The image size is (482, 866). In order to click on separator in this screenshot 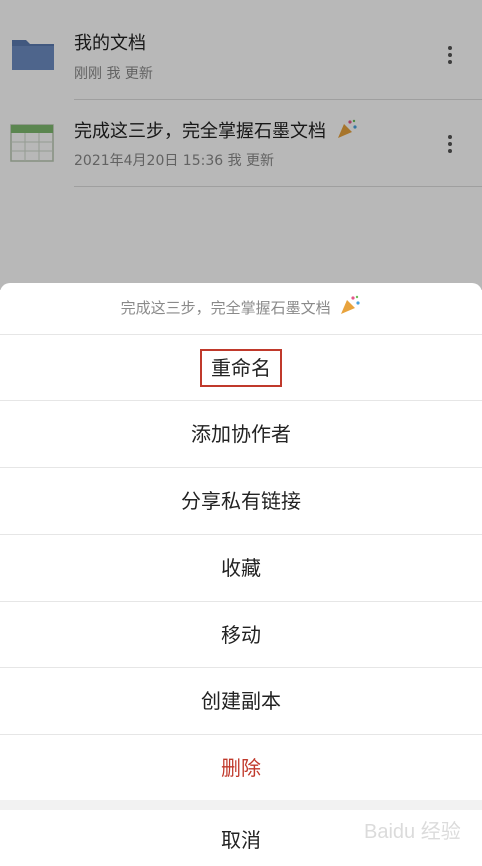, I will do `click(241, 805)`.